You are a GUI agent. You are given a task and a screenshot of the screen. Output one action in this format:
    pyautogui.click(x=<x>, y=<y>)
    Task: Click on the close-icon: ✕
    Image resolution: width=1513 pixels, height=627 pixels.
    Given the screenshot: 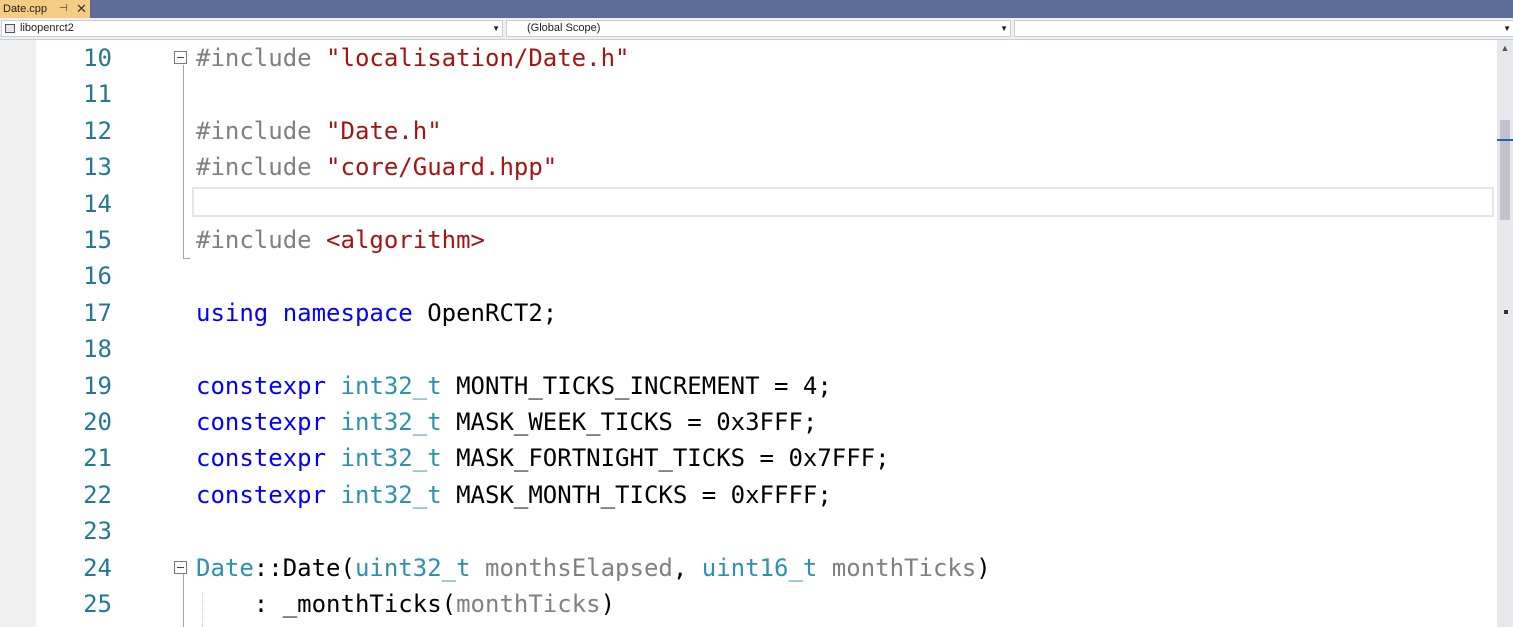 What is the action you would take?
    pyautogui.click(x=81, y=8)
    